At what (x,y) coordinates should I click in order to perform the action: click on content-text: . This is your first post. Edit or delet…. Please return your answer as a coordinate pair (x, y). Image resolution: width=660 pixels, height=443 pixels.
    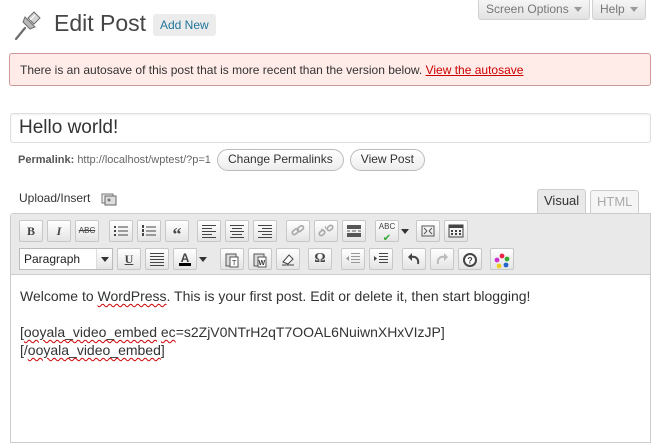
    Looking at the image, I should click on (348, 296).